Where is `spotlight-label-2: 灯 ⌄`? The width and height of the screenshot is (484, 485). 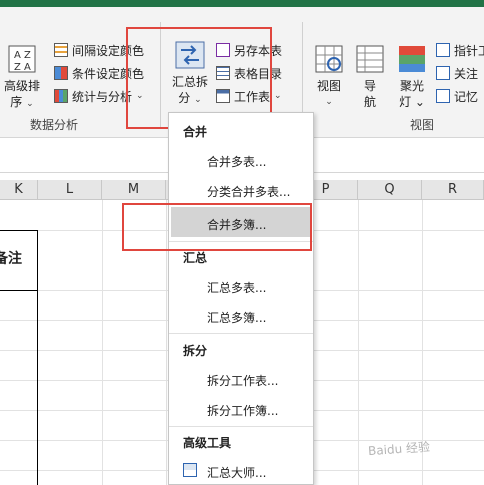 spotlight-label-2: 灯 ⌄ is located at coordinates (412, 102).